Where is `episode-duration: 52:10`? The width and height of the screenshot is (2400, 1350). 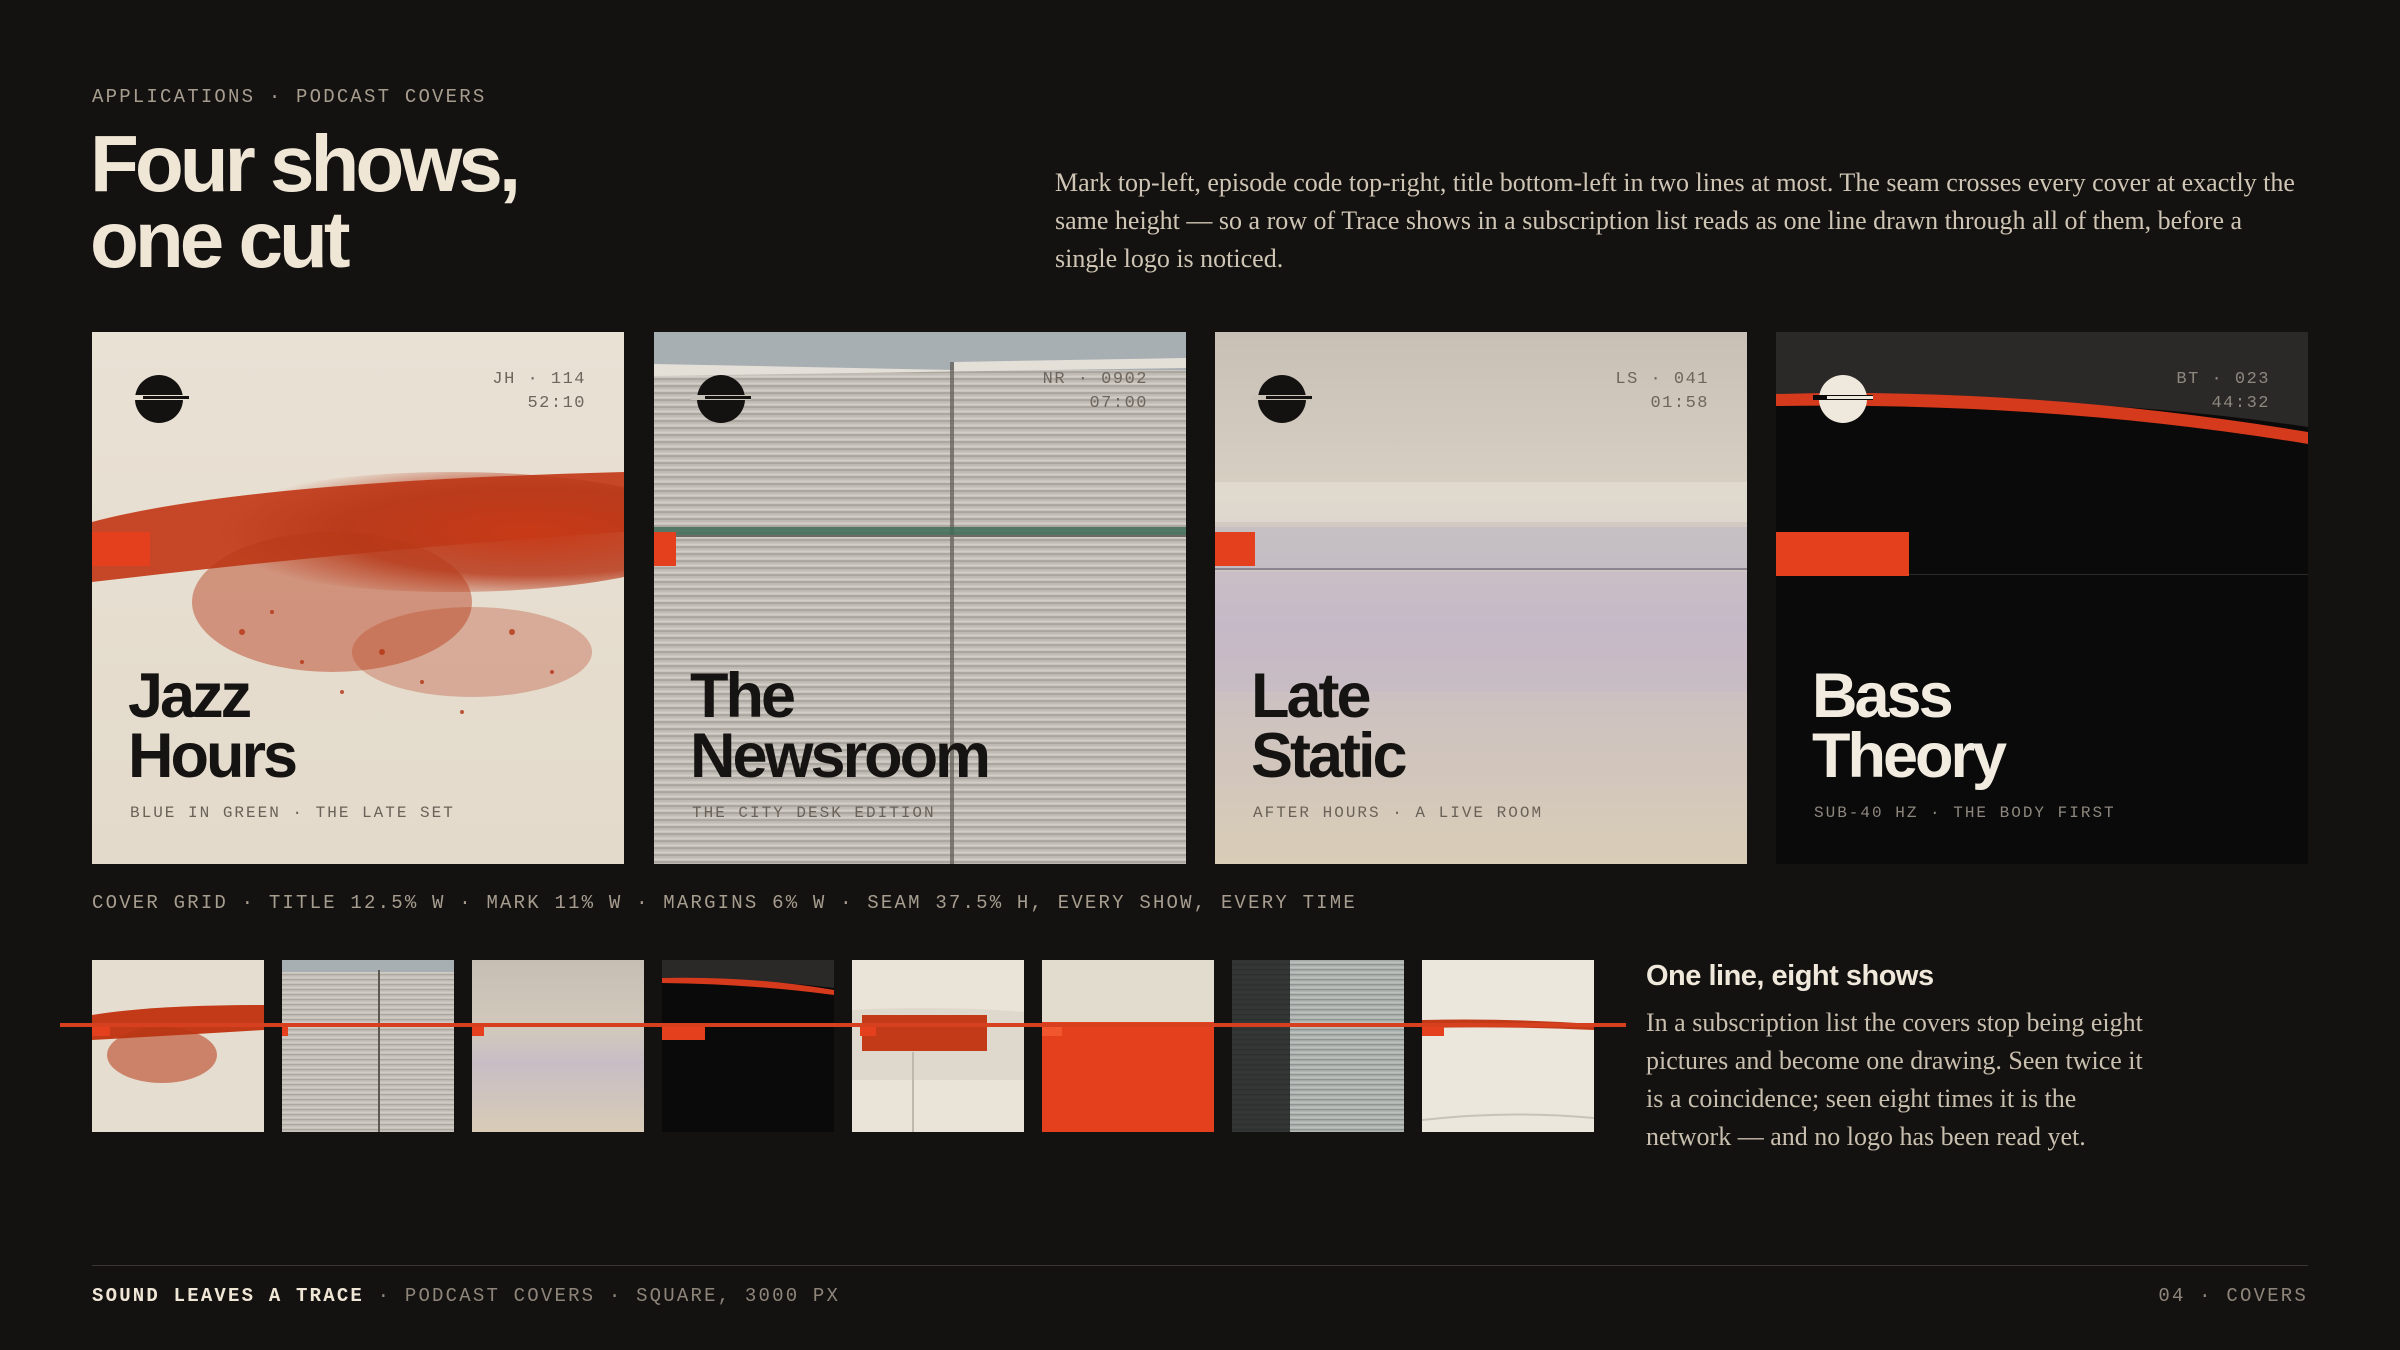
episode-duration: 52:10 is located at coordinates (556, 403).